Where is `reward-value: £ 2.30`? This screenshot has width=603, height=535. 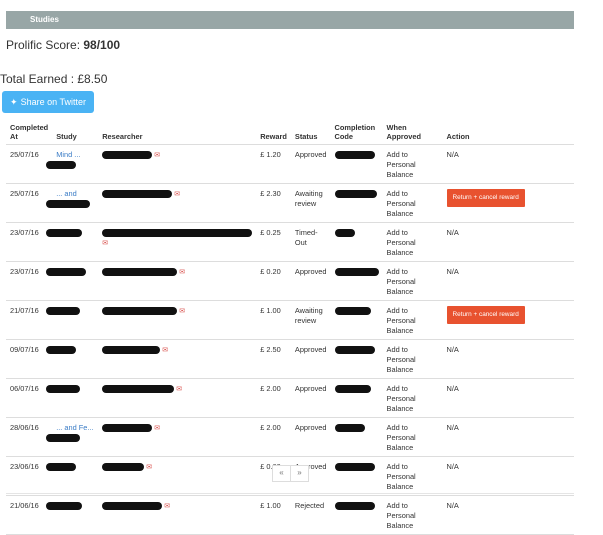 reward-value: £ 2.30 is located at coordinates (270, 193).